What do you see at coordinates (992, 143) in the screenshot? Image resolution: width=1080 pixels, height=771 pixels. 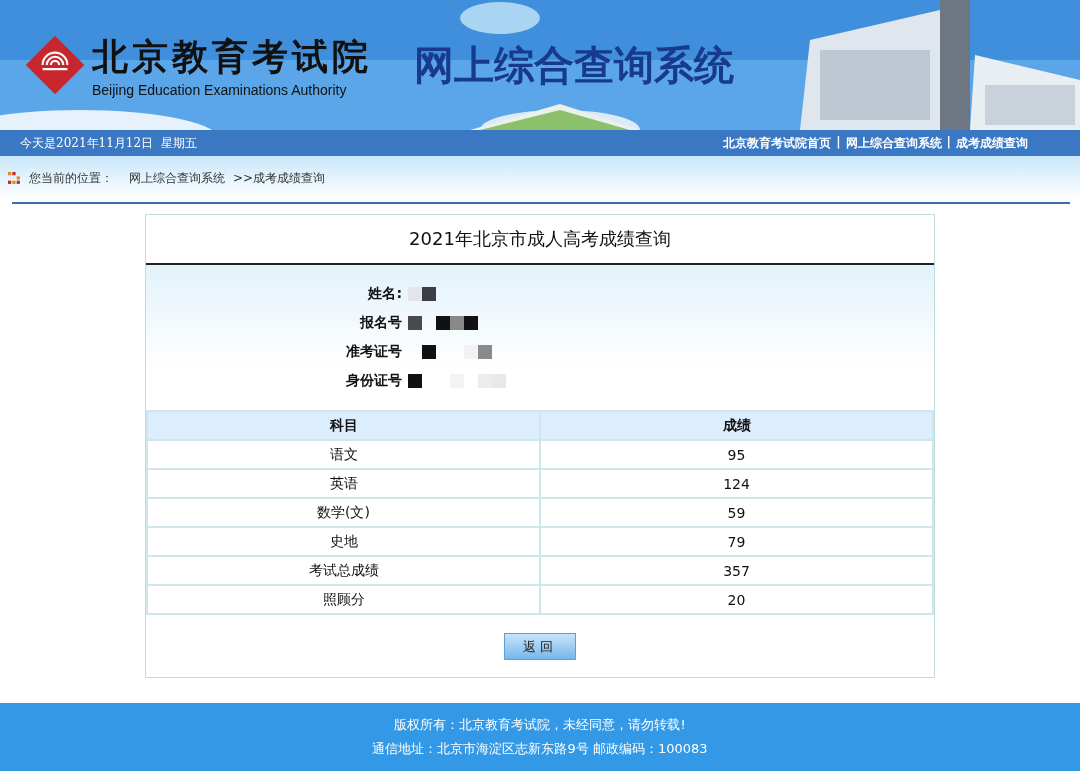 I see `nav-link: 成考成绩查询` at bounding box center [992, 143].